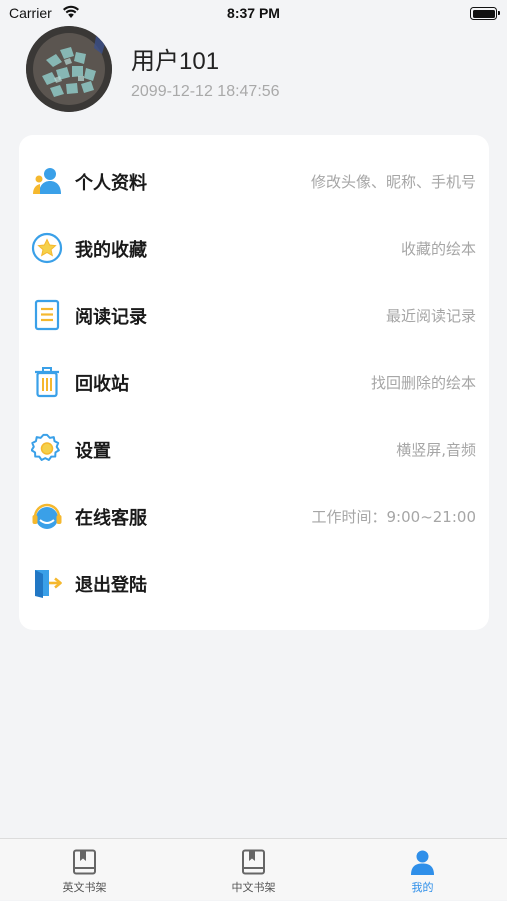  What do you see at coordinates (254, 180) in the screenshot?
I see `menu-item-profile: 个人资料 修改头像、昵称、手机号` at bounding box center [254, 180].